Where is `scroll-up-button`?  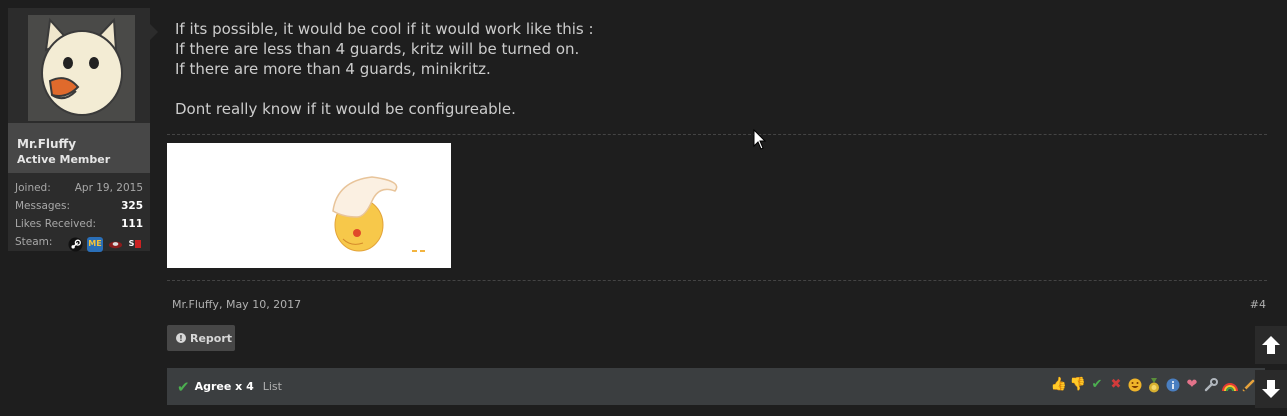 scroll-up-button is located at coordinates (1271, 345).